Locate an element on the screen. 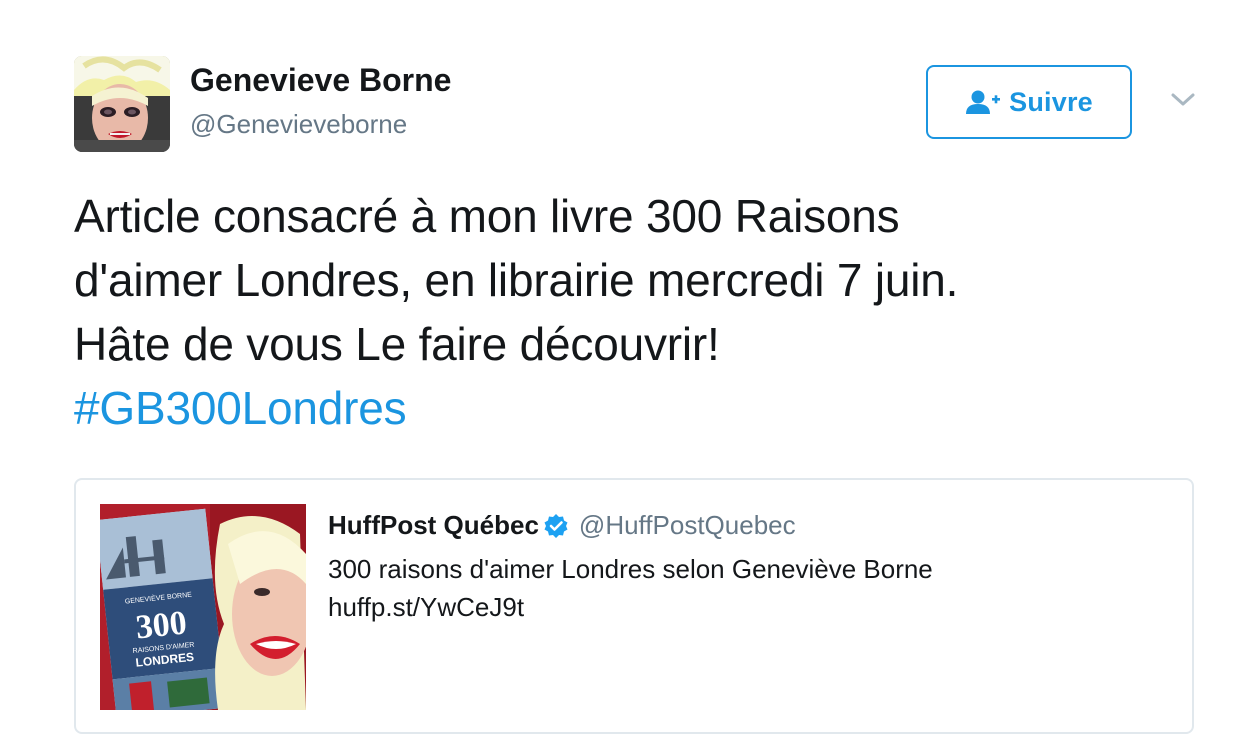 Image resolution: width=1260 pixels, height=750 pixels. follow-button-label: Suivre is located at coordinates (1051, 101).